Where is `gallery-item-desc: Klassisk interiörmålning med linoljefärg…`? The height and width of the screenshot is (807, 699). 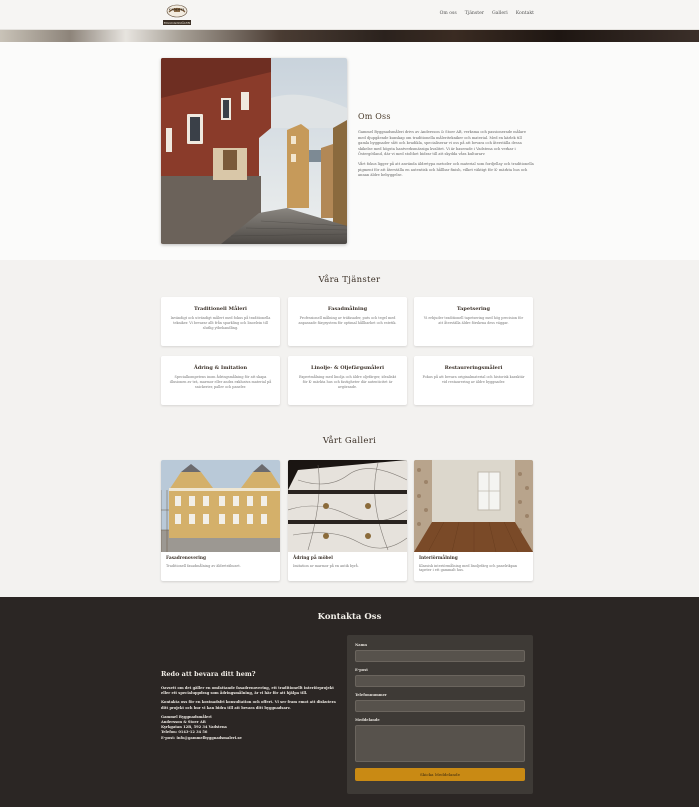 gallery-item-desc: Klassisk interiörmålning med linoljefärg… is located at coordinates (468, 568).